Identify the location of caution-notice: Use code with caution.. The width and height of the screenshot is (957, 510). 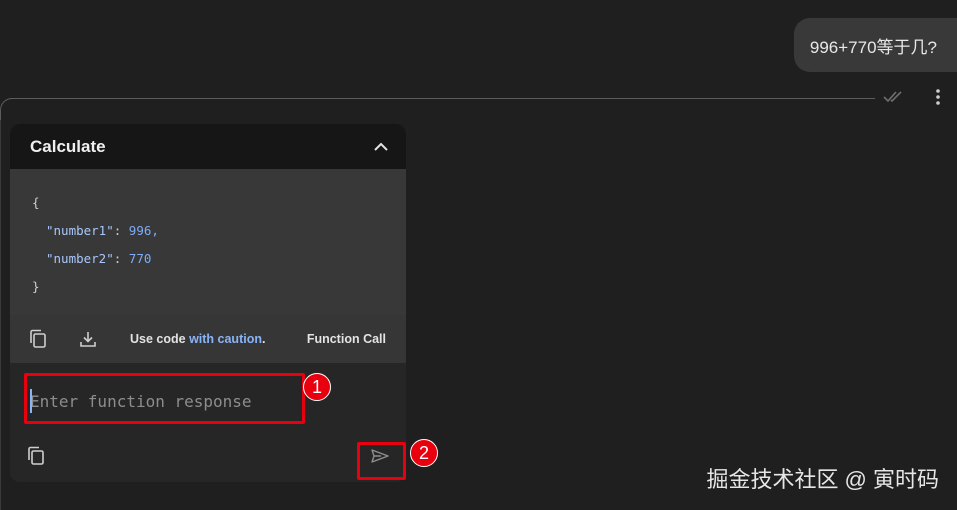
(198, 339).